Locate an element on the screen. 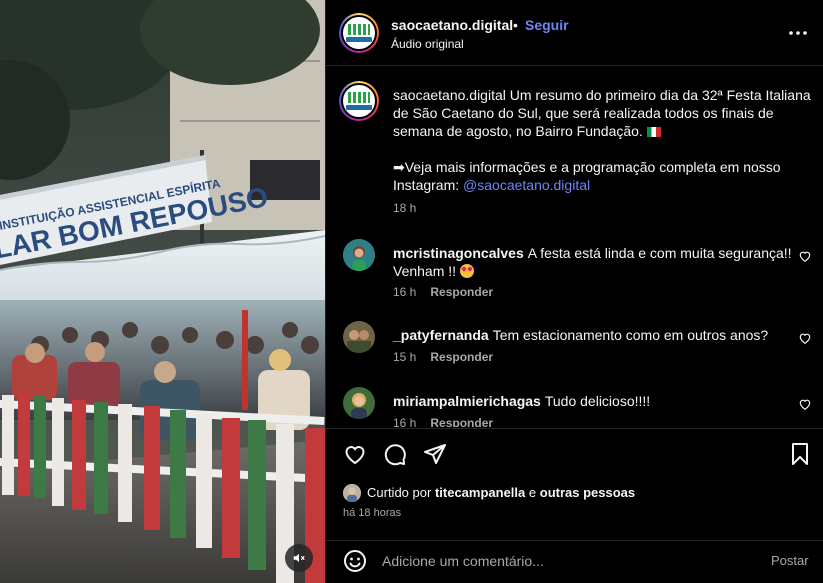 This screenshot has height=583, width=823. more-horizontal-icon is located at coordinates (798, 33).